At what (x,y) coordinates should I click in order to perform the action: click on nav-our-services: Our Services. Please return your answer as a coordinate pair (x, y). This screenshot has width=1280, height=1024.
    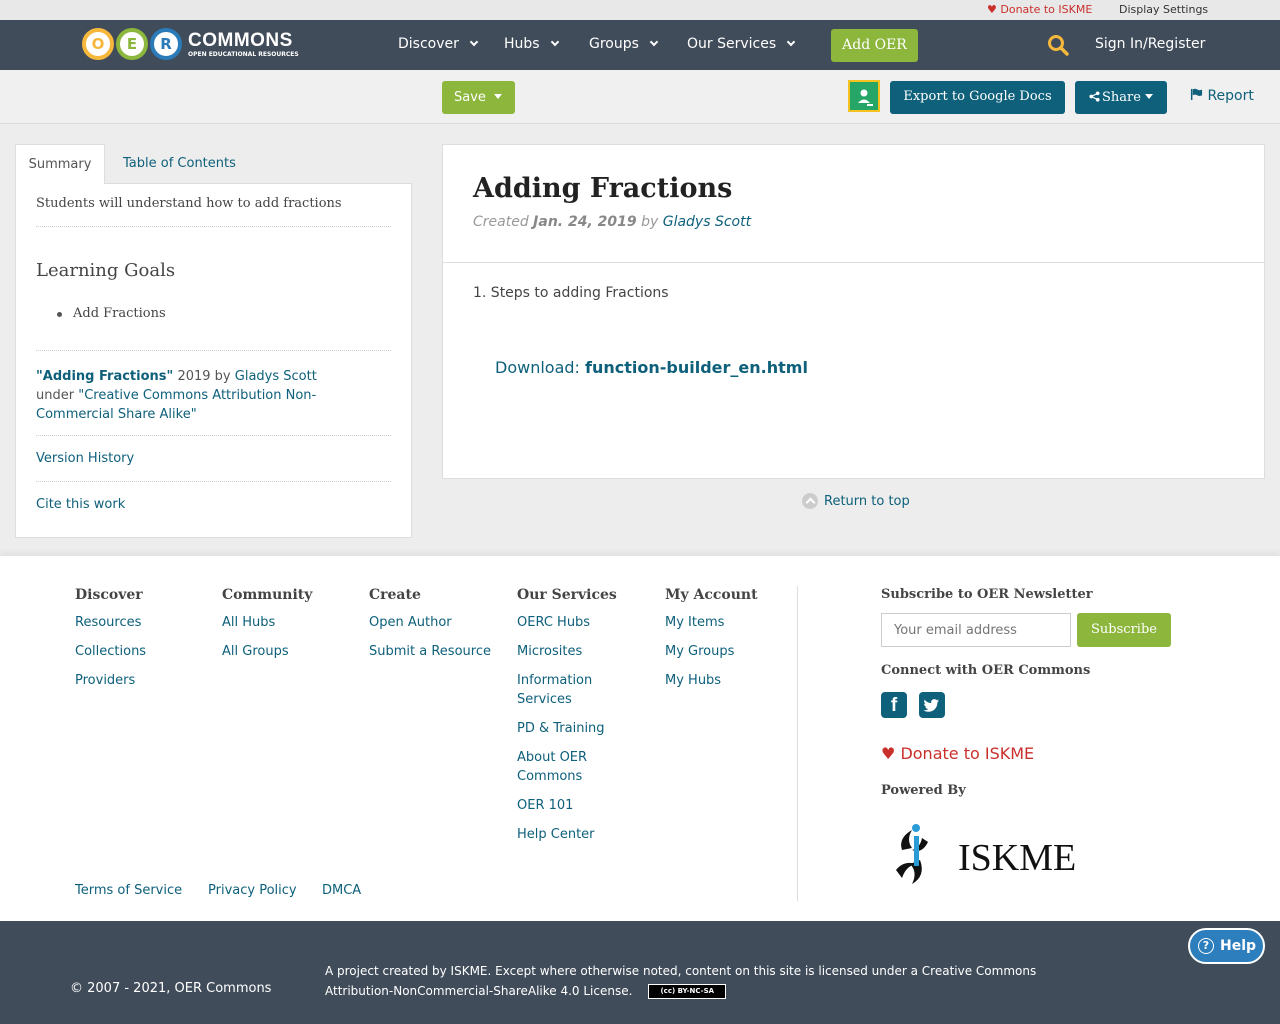
    Looking at the image, I should click on (741, 44).